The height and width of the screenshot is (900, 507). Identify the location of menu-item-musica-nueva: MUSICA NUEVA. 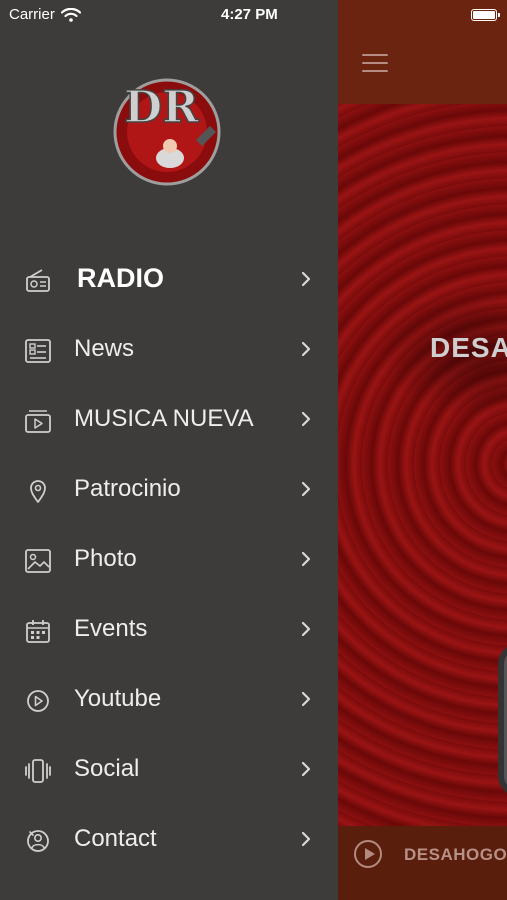
(169, 419).